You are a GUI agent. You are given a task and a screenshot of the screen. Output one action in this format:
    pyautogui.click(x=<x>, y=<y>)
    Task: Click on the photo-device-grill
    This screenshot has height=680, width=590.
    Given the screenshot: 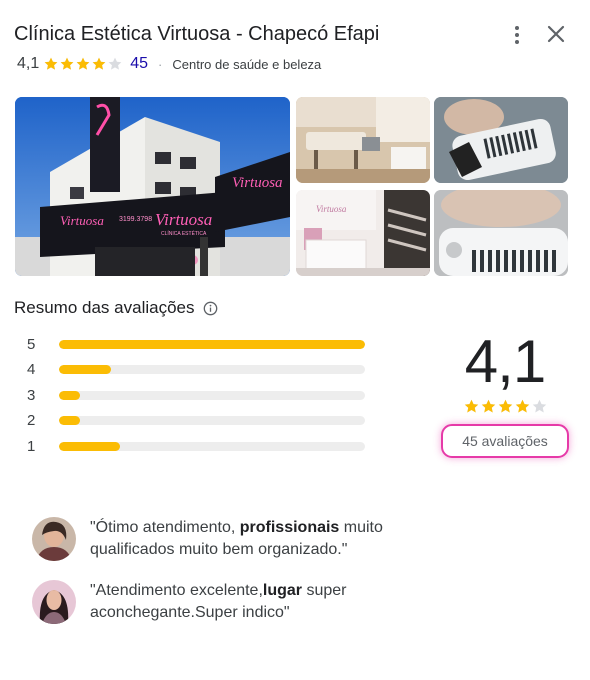 What is the action you would take?
    pyautogui.click(x=501, y=140)
    